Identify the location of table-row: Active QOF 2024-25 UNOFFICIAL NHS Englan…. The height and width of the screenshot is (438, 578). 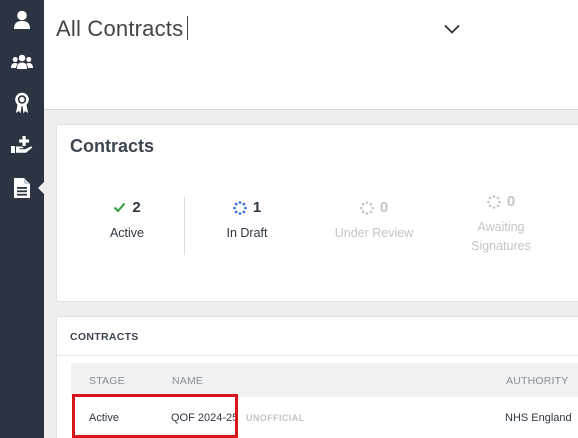
(324, 417).